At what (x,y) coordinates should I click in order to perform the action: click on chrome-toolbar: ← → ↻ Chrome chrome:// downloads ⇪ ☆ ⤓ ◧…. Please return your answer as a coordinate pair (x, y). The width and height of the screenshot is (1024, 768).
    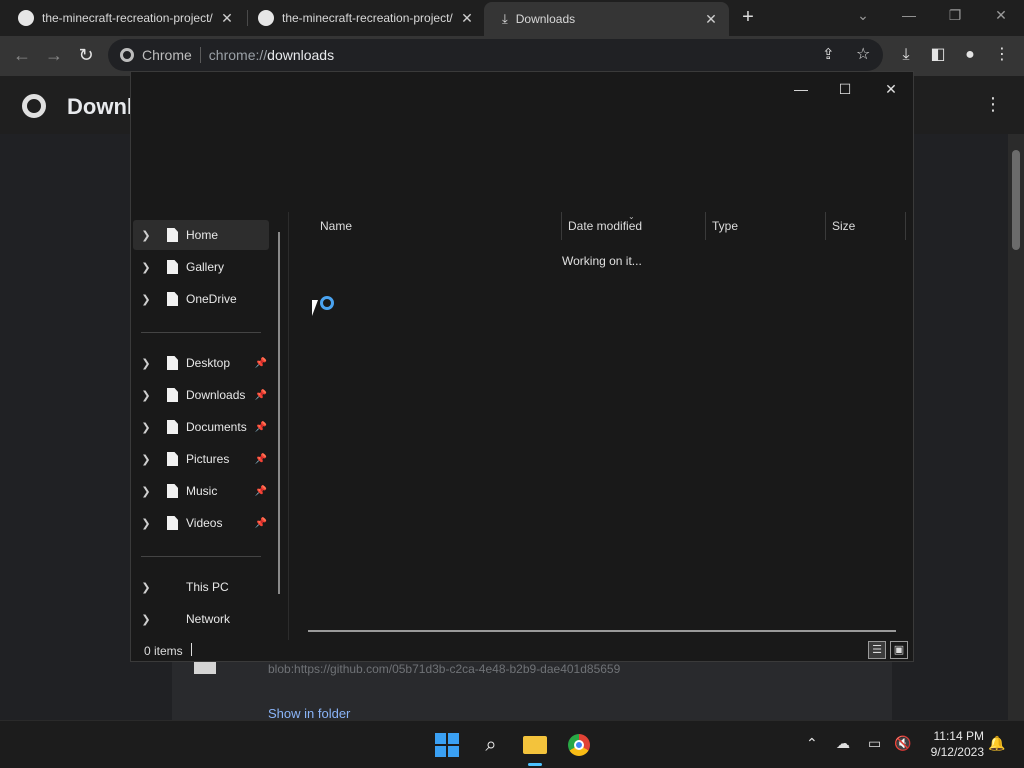
    Looking at the image, I should click on (512, 56).